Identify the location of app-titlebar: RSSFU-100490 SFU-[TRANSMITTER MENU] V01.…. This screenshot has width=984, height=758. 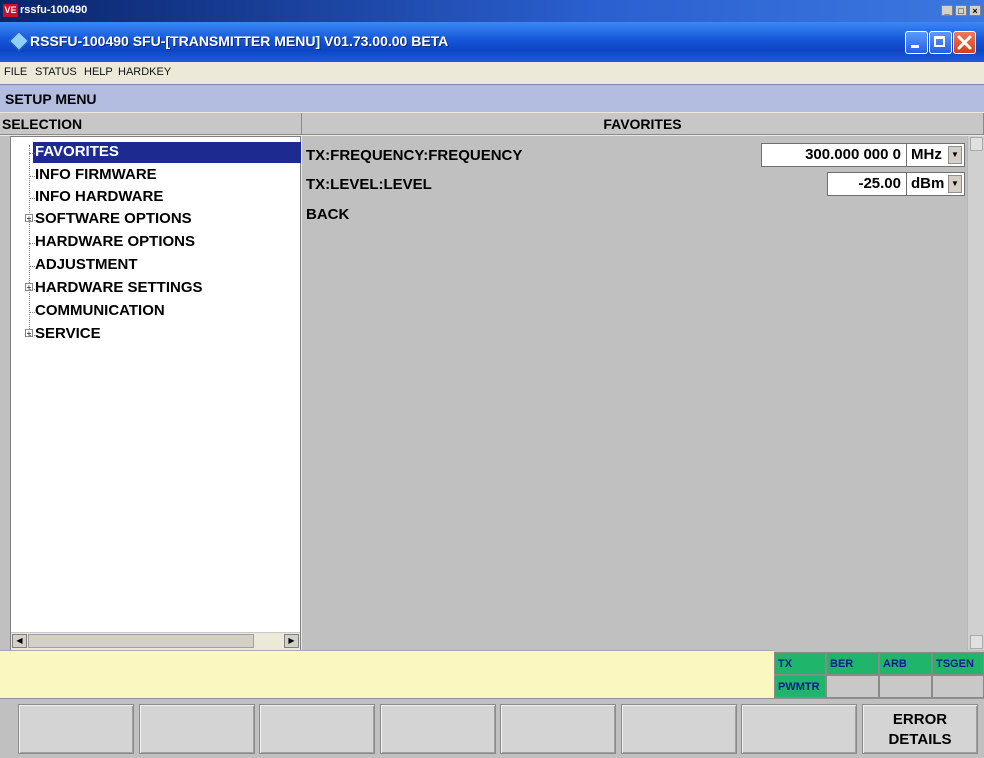
(492, 42).